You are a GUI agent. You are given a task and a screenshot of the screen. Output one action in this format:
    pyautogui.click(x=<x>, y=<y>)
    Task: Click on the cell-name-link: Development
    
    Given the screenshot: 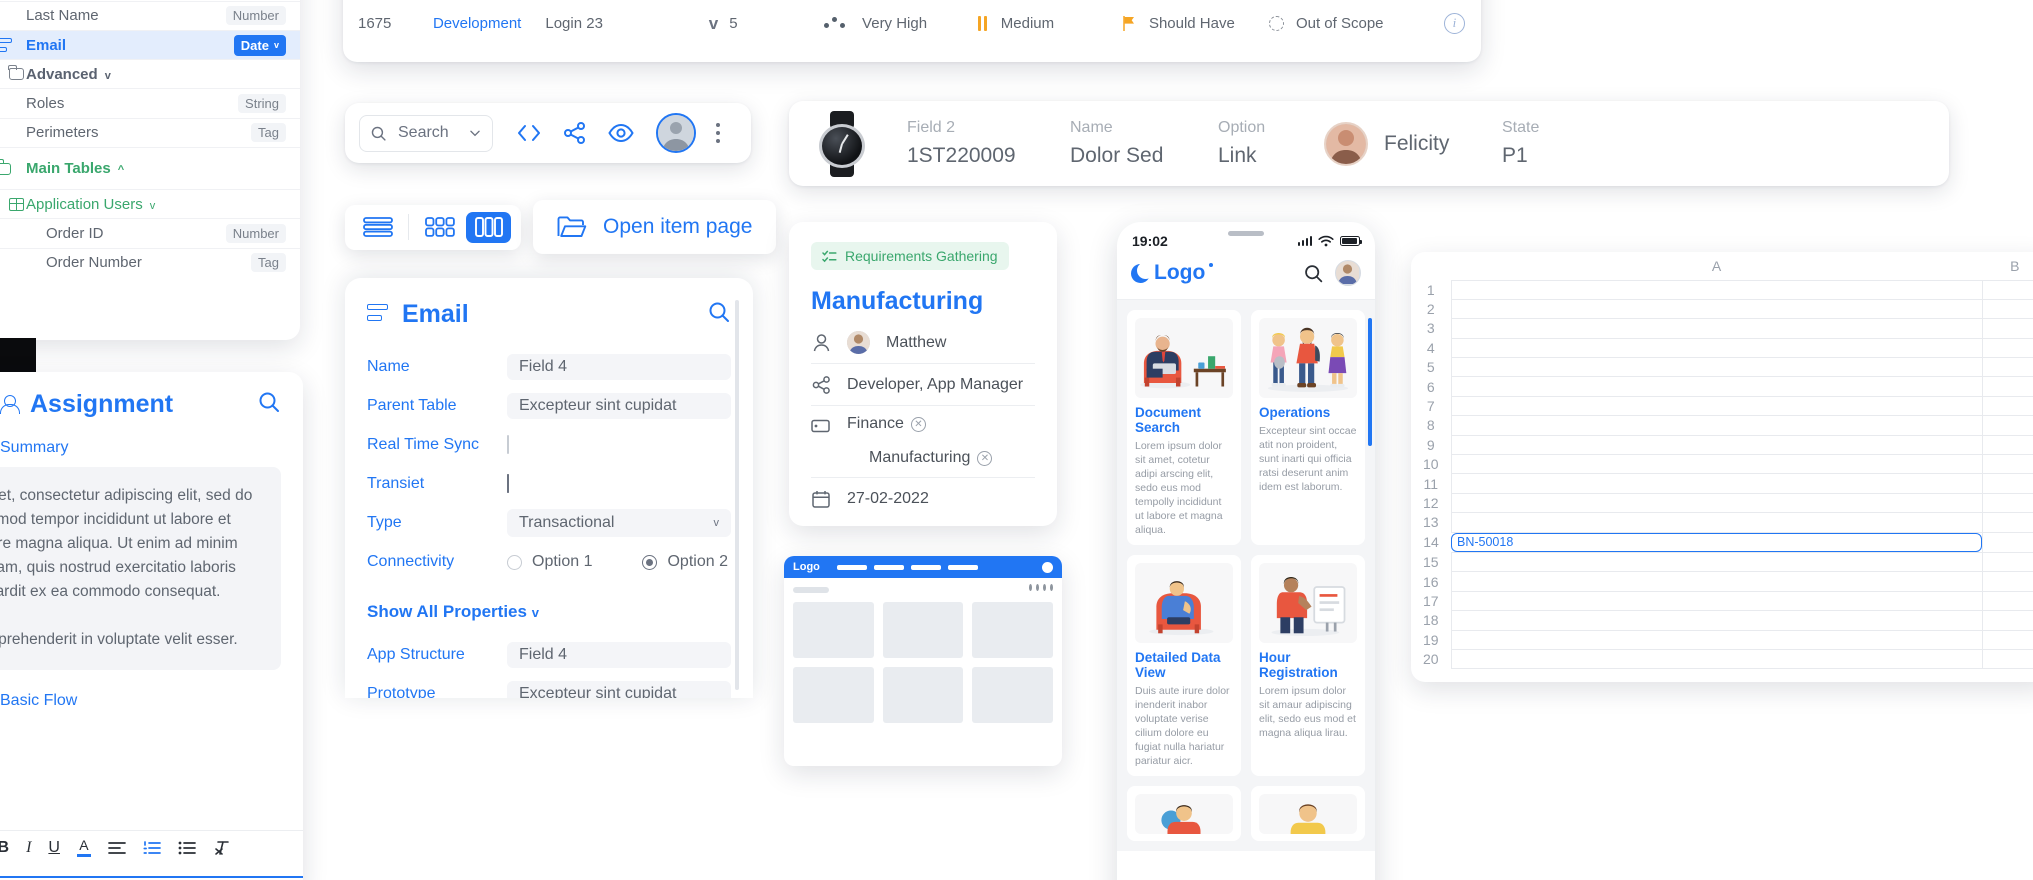 What is the action you would take?
    pyautogui.click(x=489, y=23)
    